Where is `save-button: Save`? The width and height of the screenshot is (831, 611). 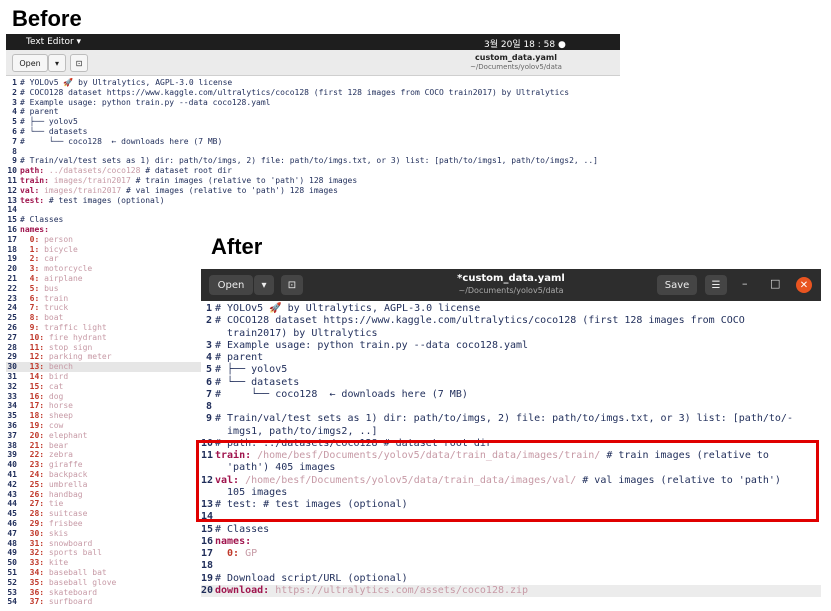
save-button: Save is located at coordinates (677, 285).